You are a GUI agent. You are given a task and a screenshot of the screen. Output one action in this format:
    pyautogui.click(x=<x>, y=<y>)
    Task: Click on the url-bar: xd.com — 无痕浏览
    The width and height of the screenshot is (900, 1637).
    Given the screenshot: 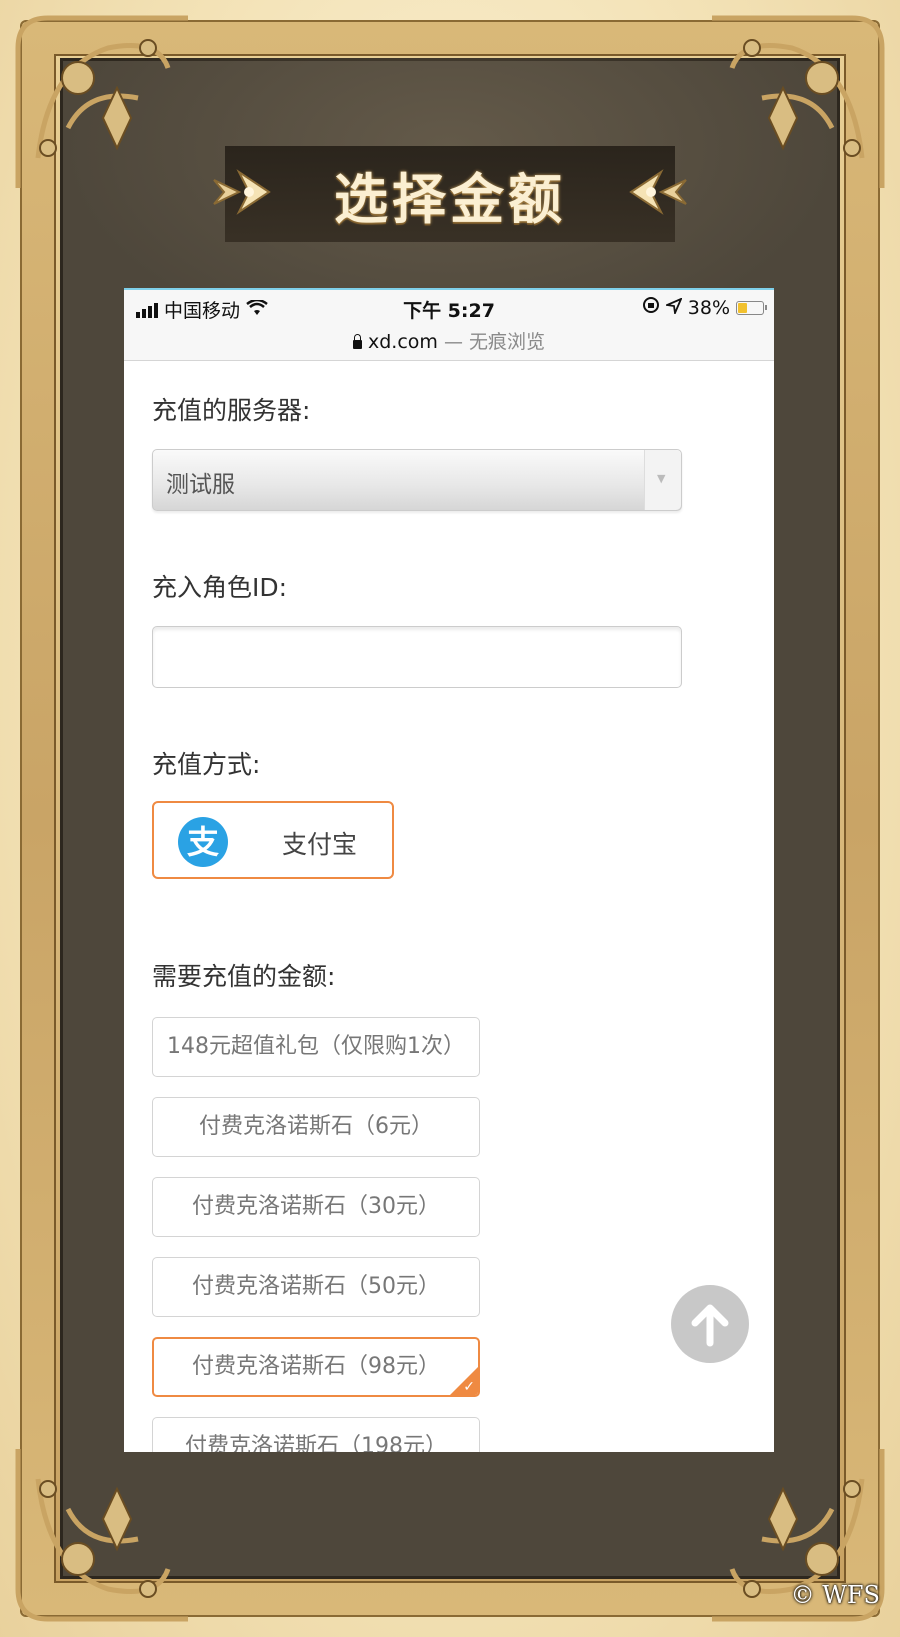 What is the action you would take?
    pyautogui.click(x=449, y=344)
    